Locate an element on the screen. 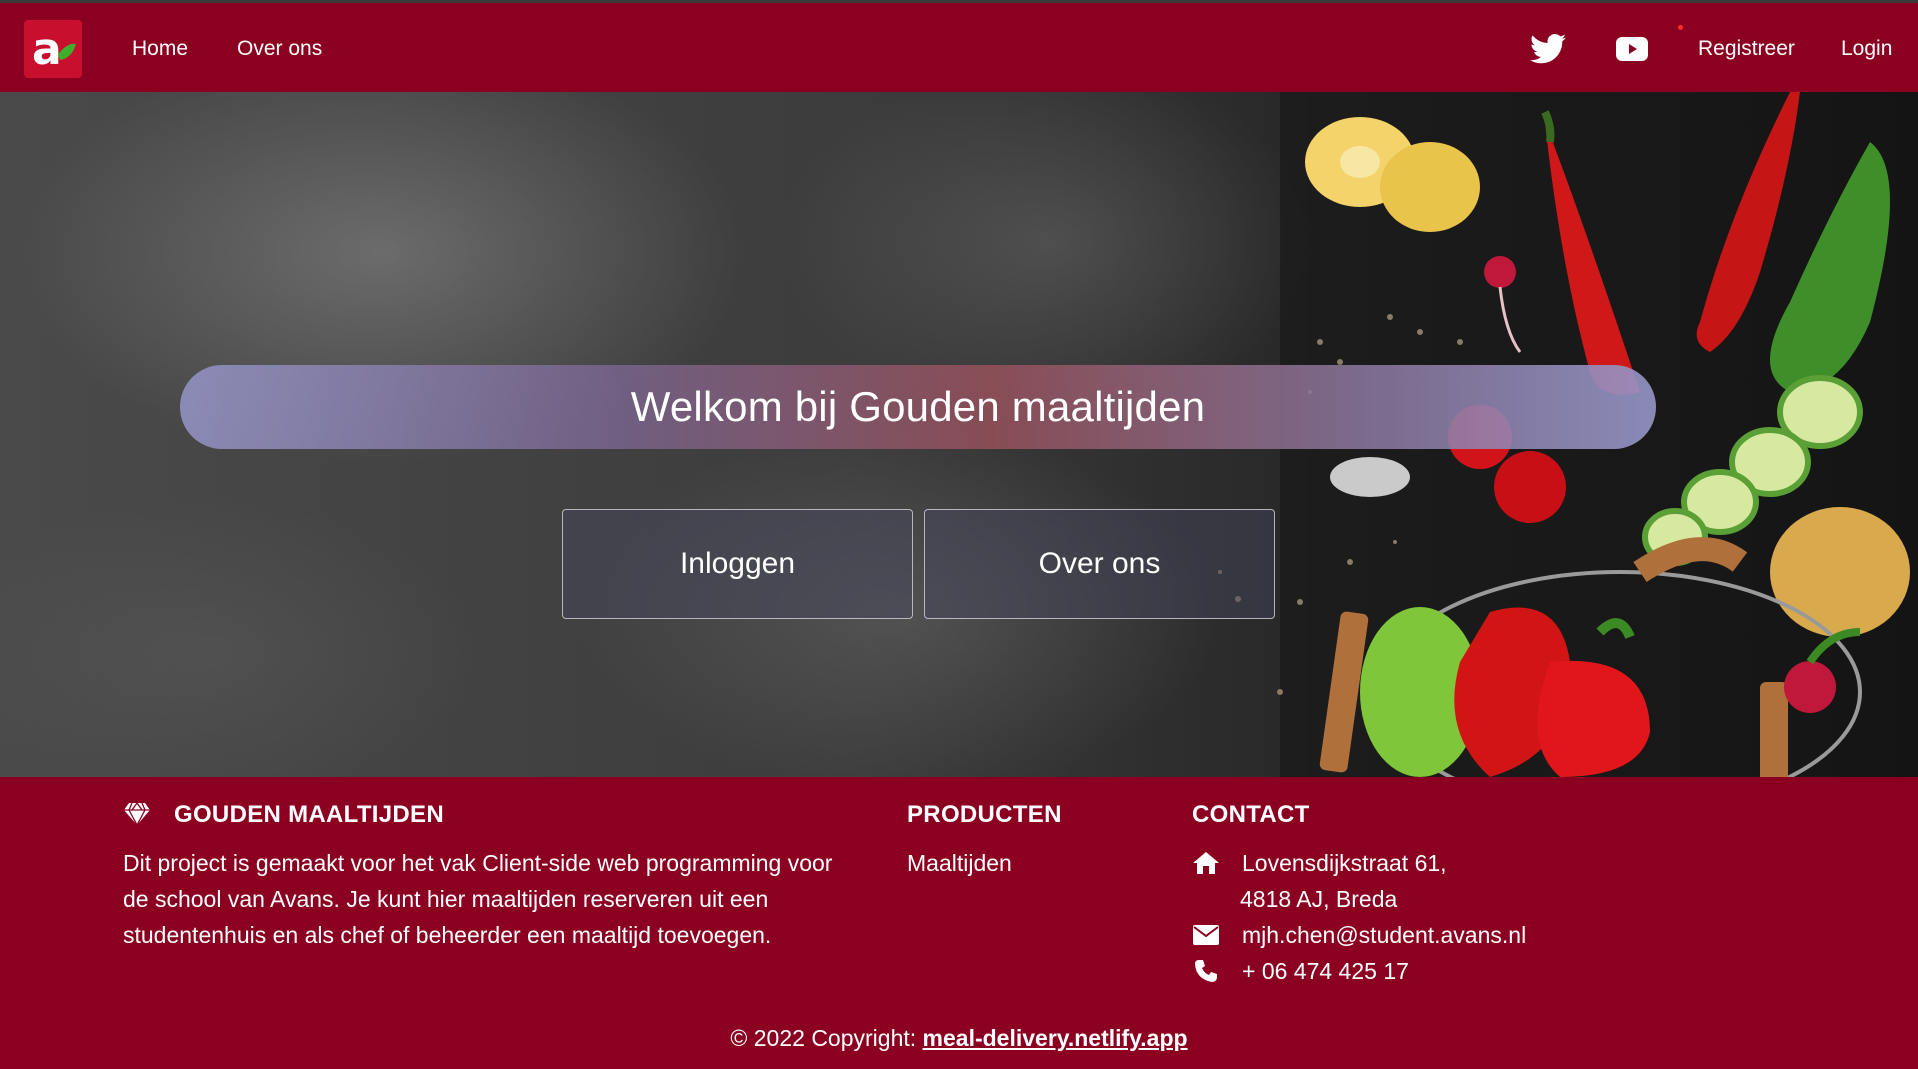  welcome-banner: Welkom bij Gouden maaltijden is located at coordinates (918, 407).